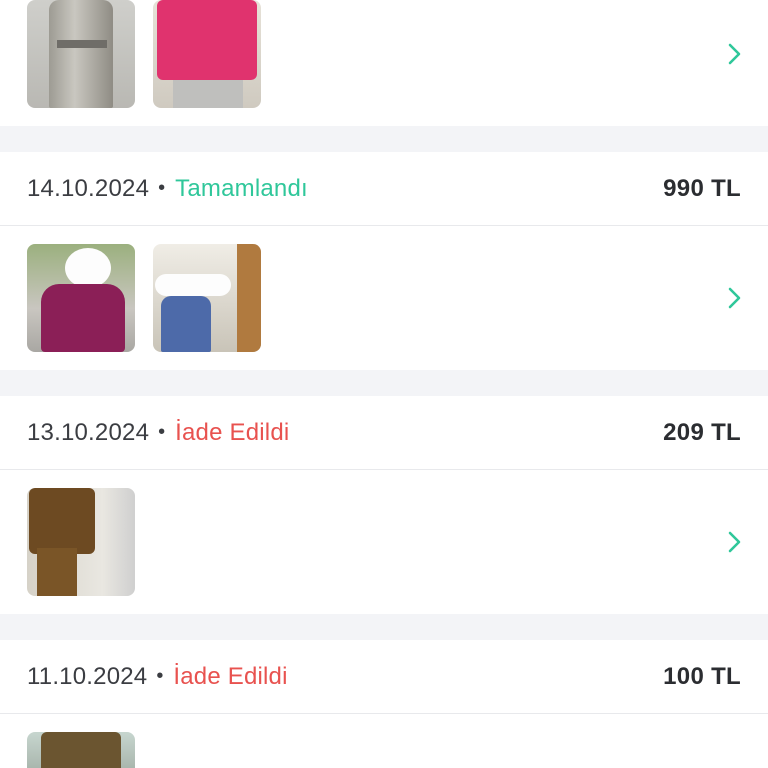  Describe the element at coordinates (384, 189) in the screenshot. I see `order-header: 14.10.2024 • Tamamlandı 990 TL` at that location.